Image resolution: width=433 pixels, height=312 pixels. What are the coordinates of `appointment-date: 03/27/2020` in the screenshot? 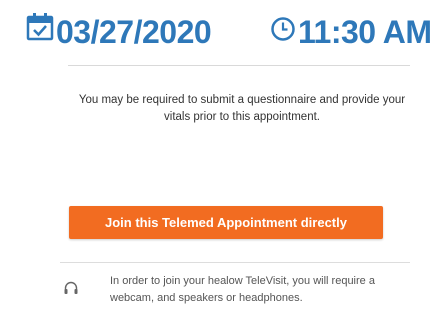 It's located at (134, 32).